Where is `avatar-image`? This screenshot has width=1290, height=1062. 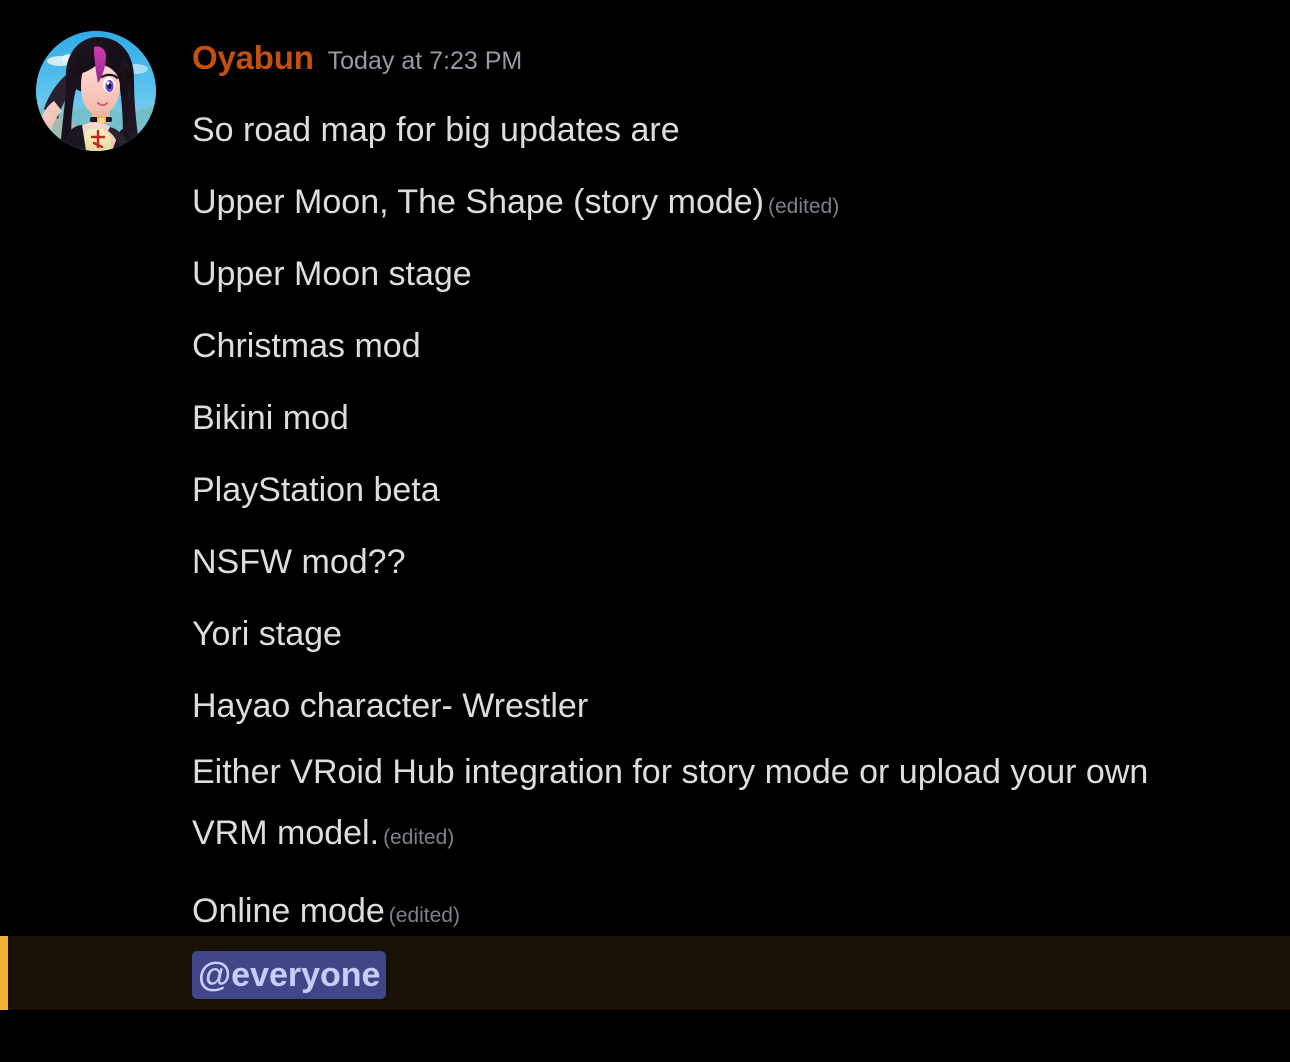 avatar-image is located at coordinates (96, 91).